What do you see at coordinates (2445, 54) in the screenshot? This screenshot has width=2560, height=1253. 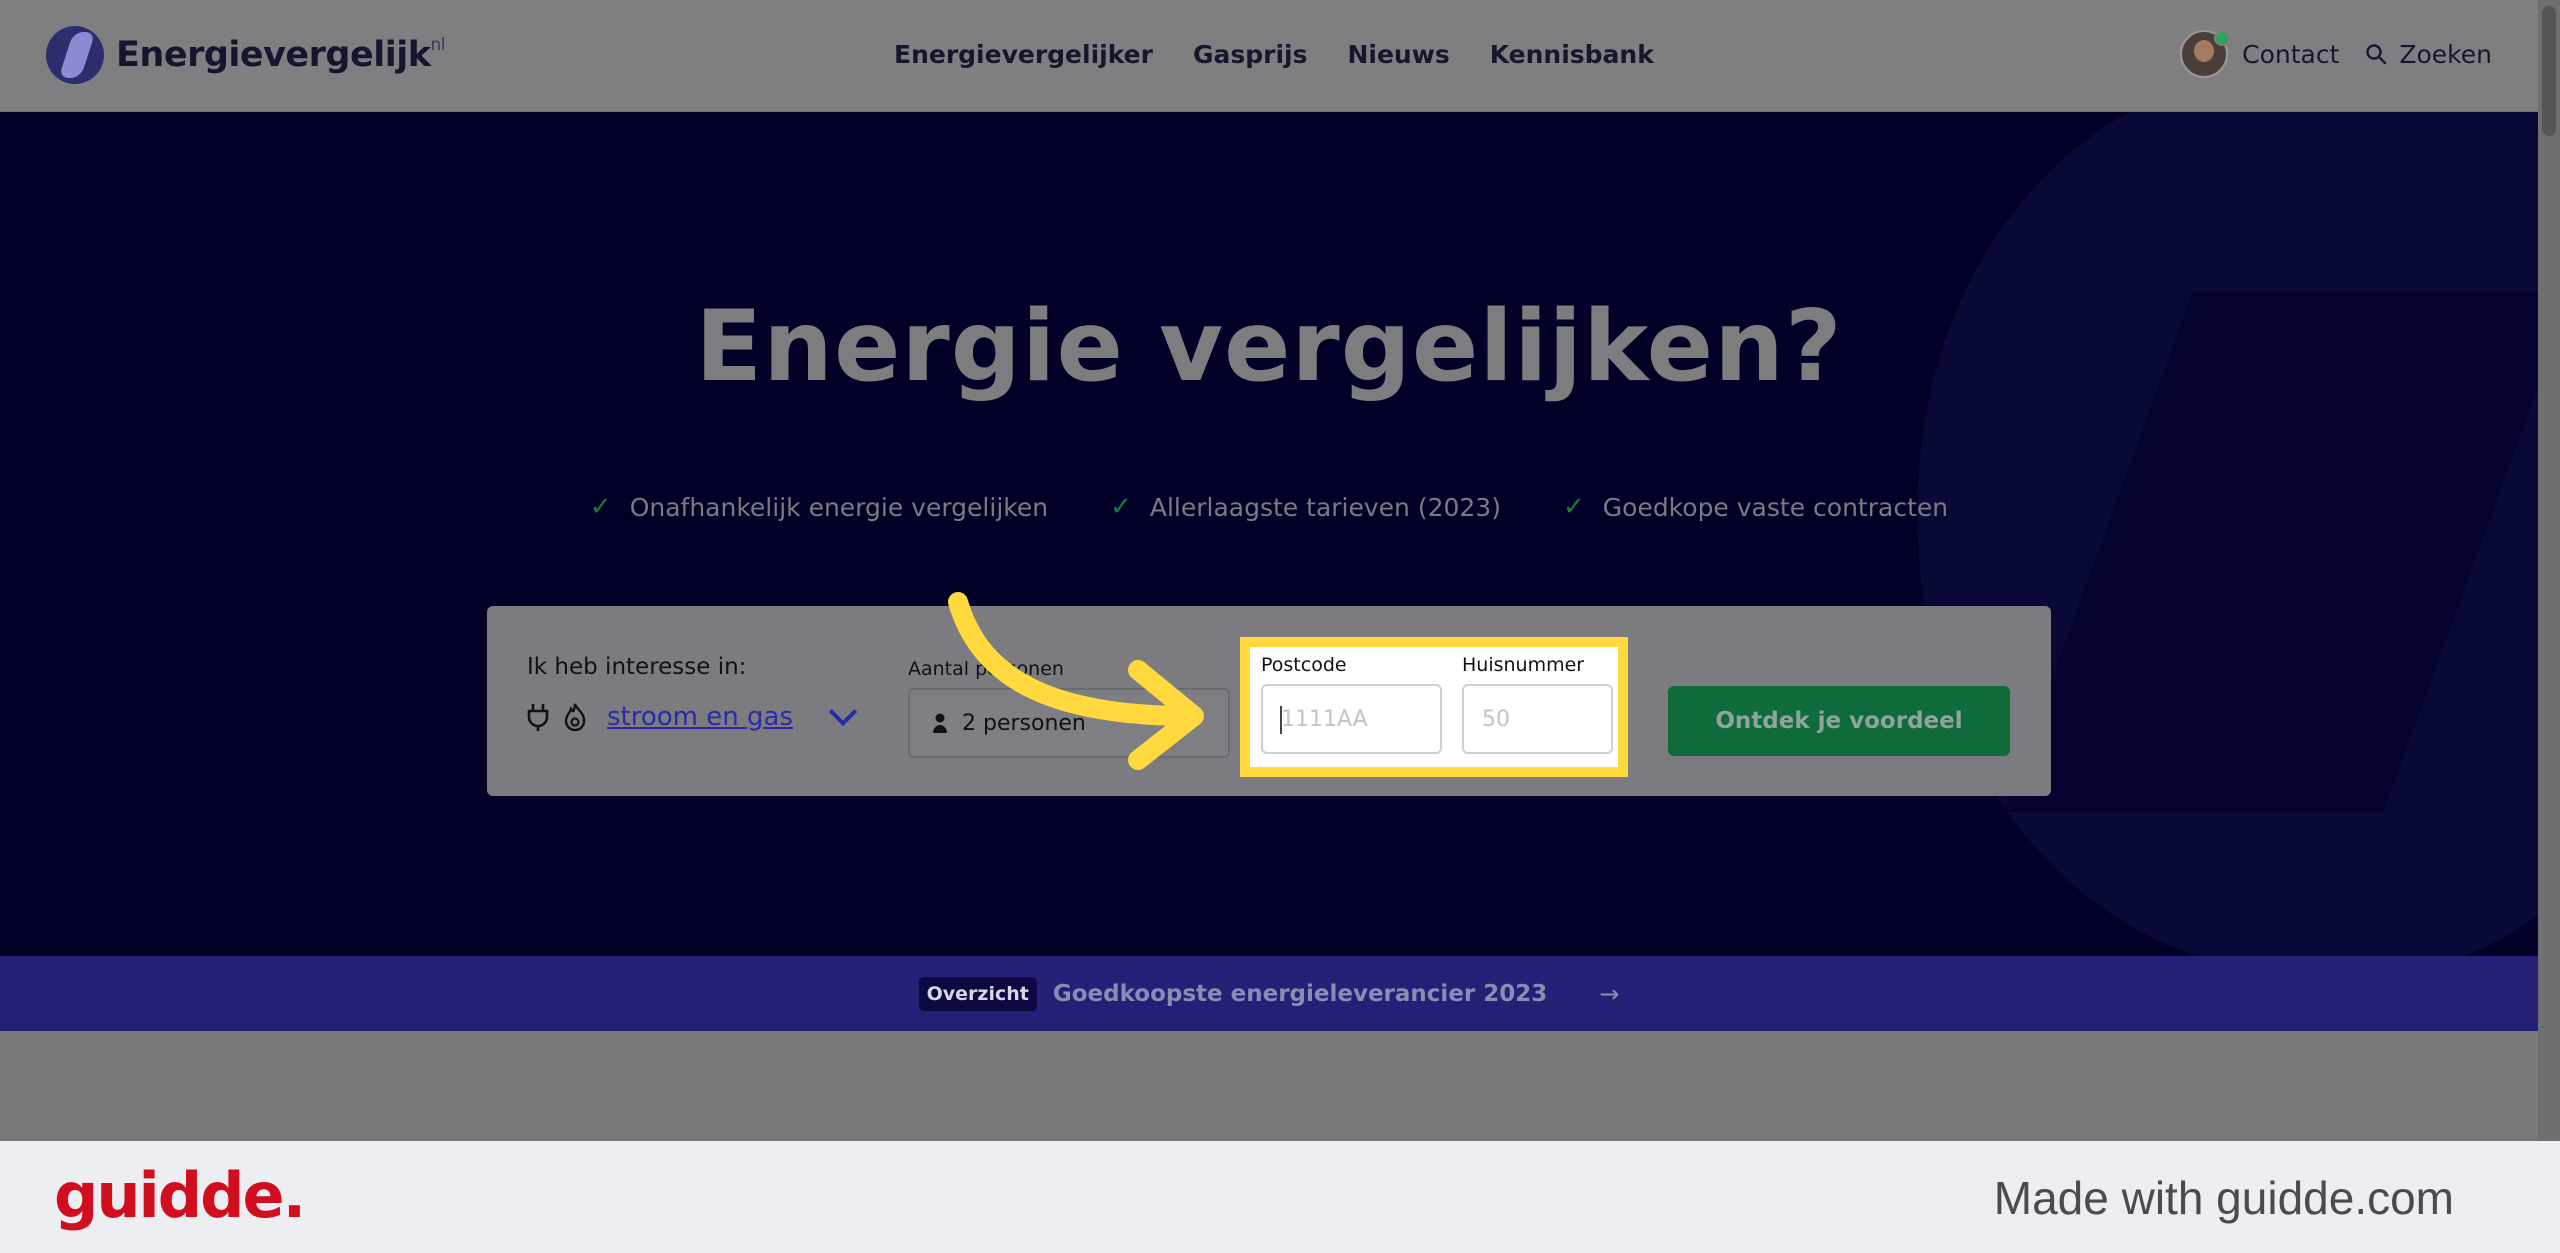 I see `search-label: Zoeken` at bounding box center [2445, 54].